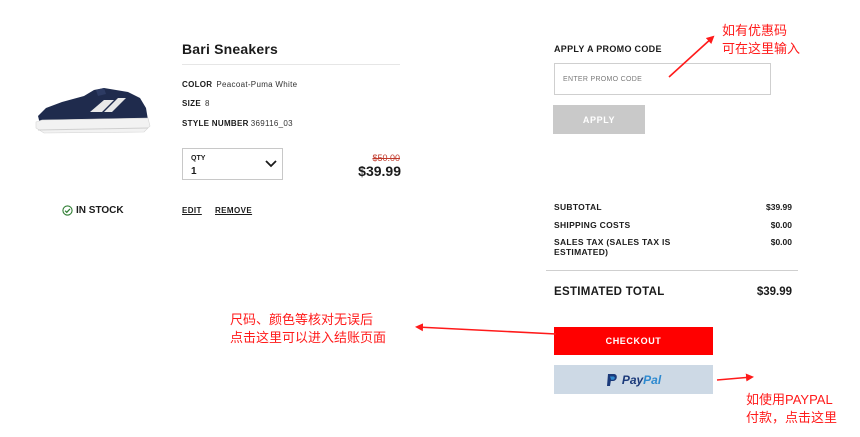 The height and width of the screenshot is (437, 860). What do you see at coordinates (735, 377) in the screenshot?
I see `paypal-arrow` at bounding box center [735, 377].